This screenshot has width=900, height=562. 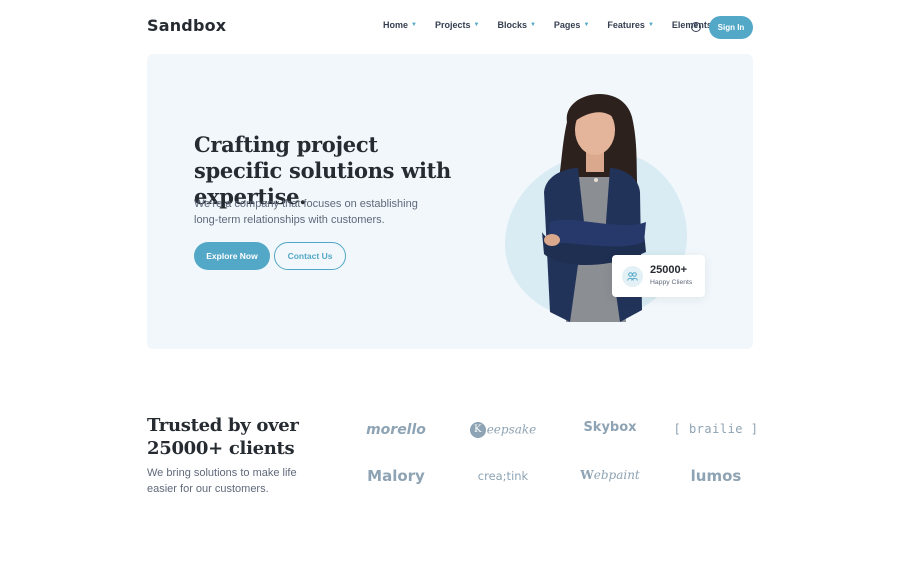 I want to click on nav-label: Pages, so click(x=567, y=25).